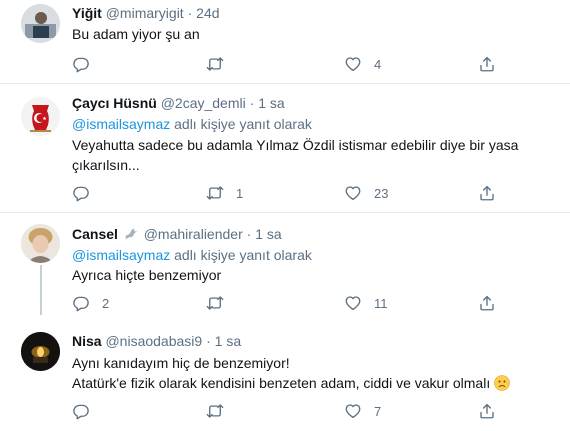 Image resolution: width=570 pixels, height=431 pixels. I want to click on tweet-text: Bu adam yiyor şu an, so click(312, 34).